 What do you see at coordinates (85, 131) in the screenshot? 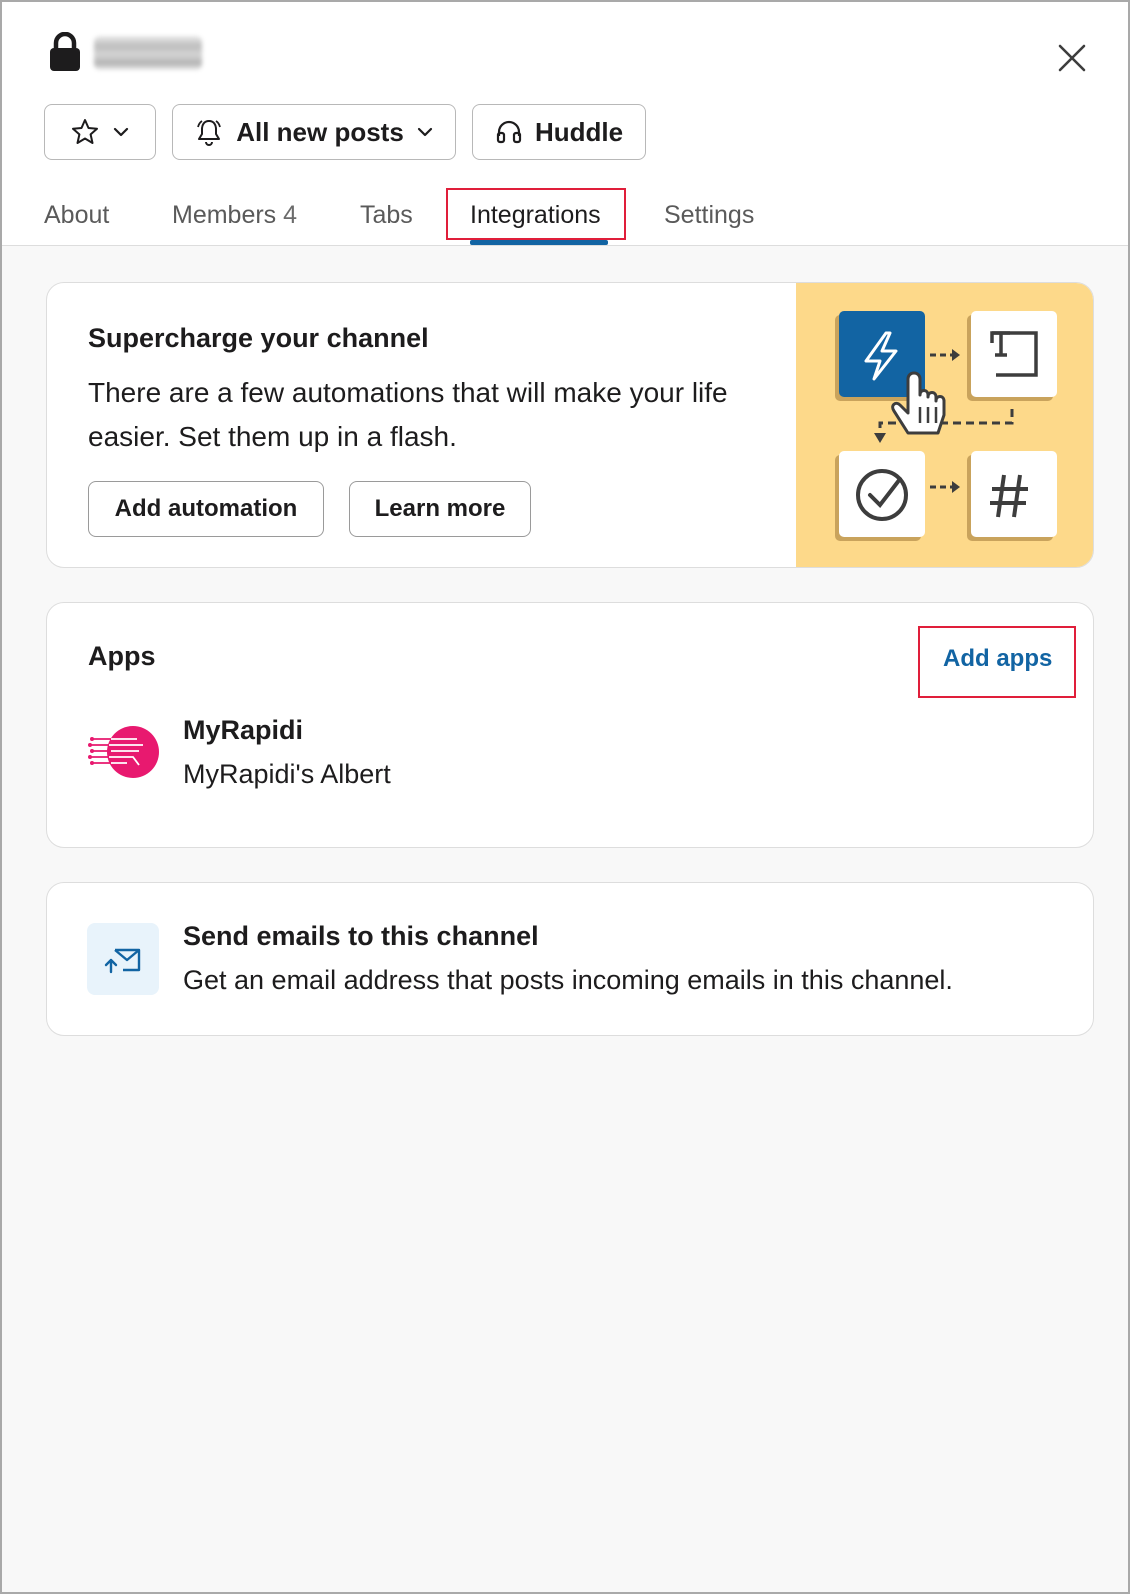
I see `star-icon` at bounding box center [85, 131].